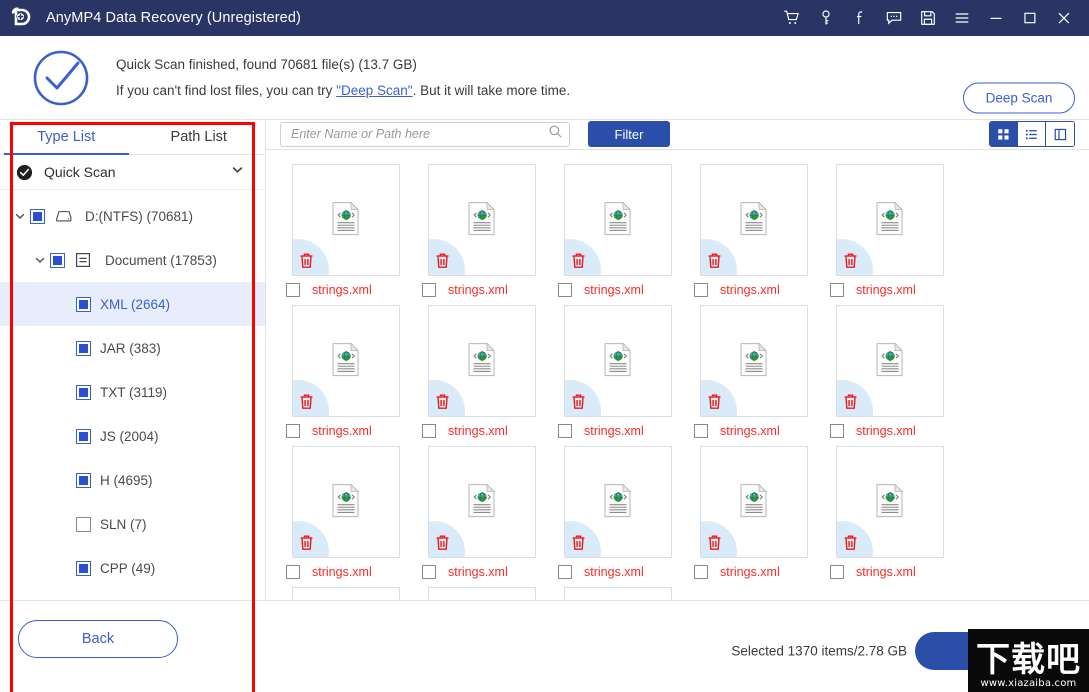 The width and height of the screenshot is (1089, 692). What do you see at coordinates (1028, 683) in the screenshot?
I see `watermark-url: www.xiazaiba.com` at bounding box center [1028, 683].